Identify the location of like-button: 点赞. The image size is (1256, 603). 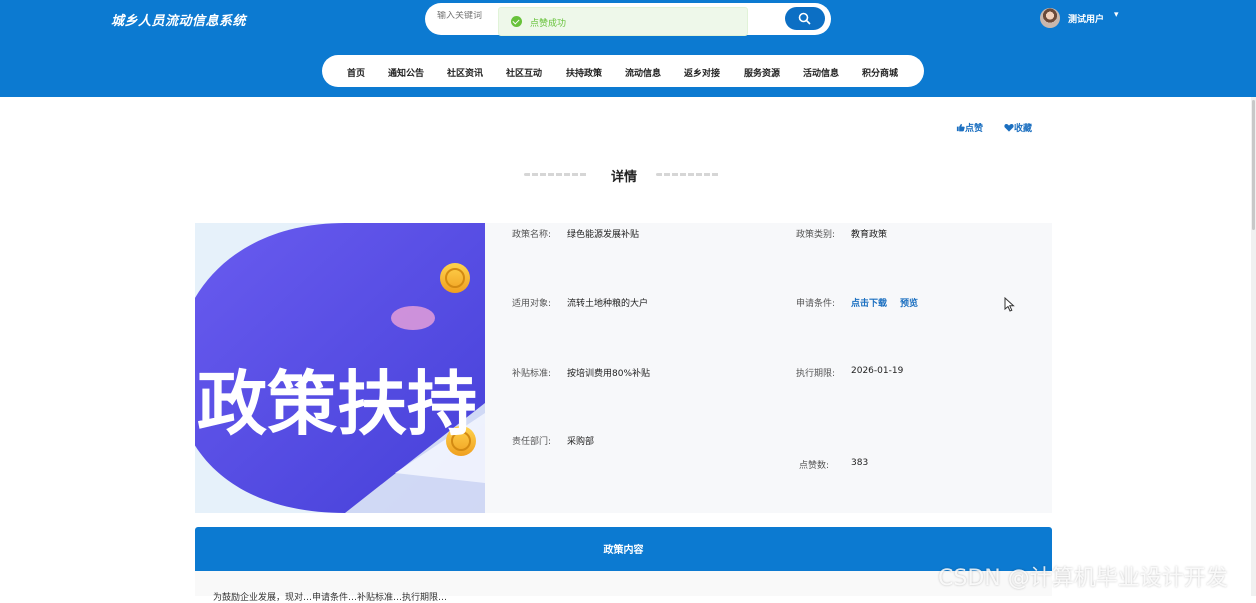
(969, 127).